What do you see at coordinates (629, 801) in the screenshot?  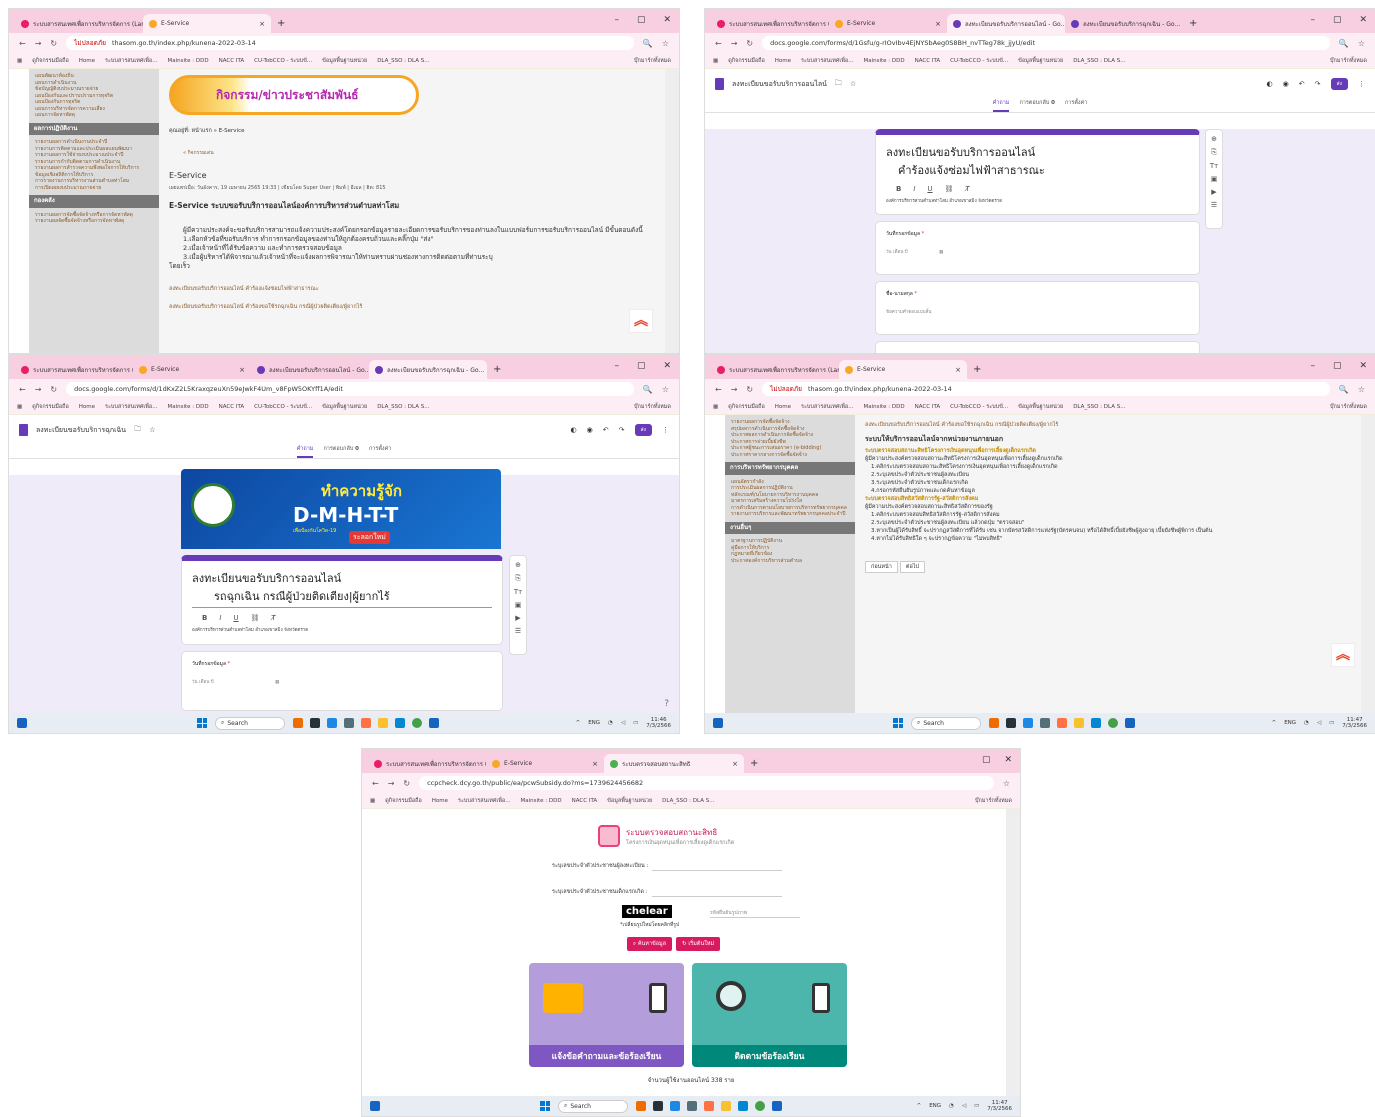 I see `bookmark-item: ข้อมูลพื้นฐานหน่วย` at bounding box center [629, 801].